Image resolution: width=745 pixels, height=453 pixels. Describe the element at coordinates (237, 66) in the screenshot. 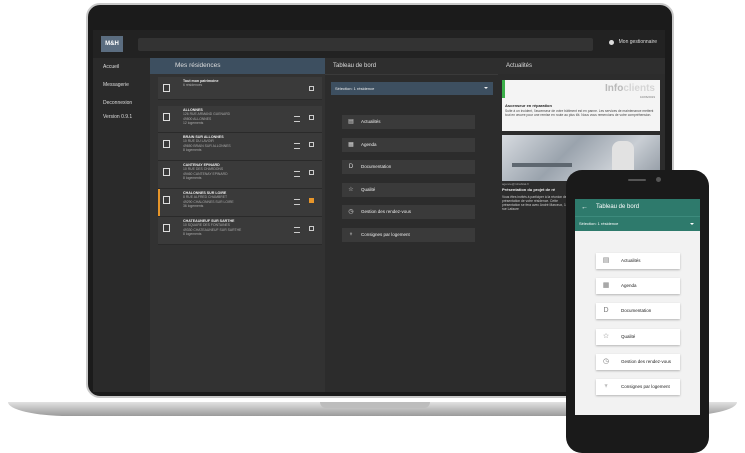

I see `residences-header: Mes résidences` at that location.